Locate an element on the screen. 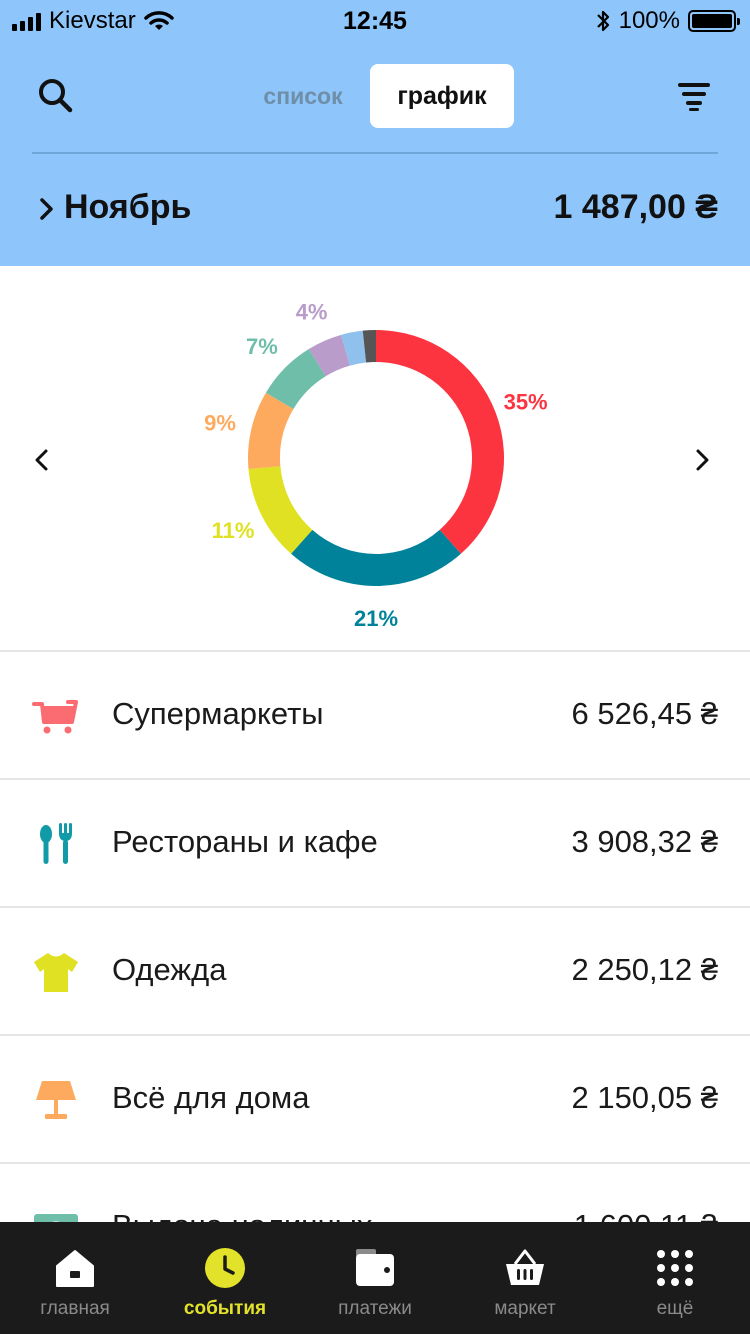  status-bar: Kievstar 12:45 100% is located at coordinates (375, 20).